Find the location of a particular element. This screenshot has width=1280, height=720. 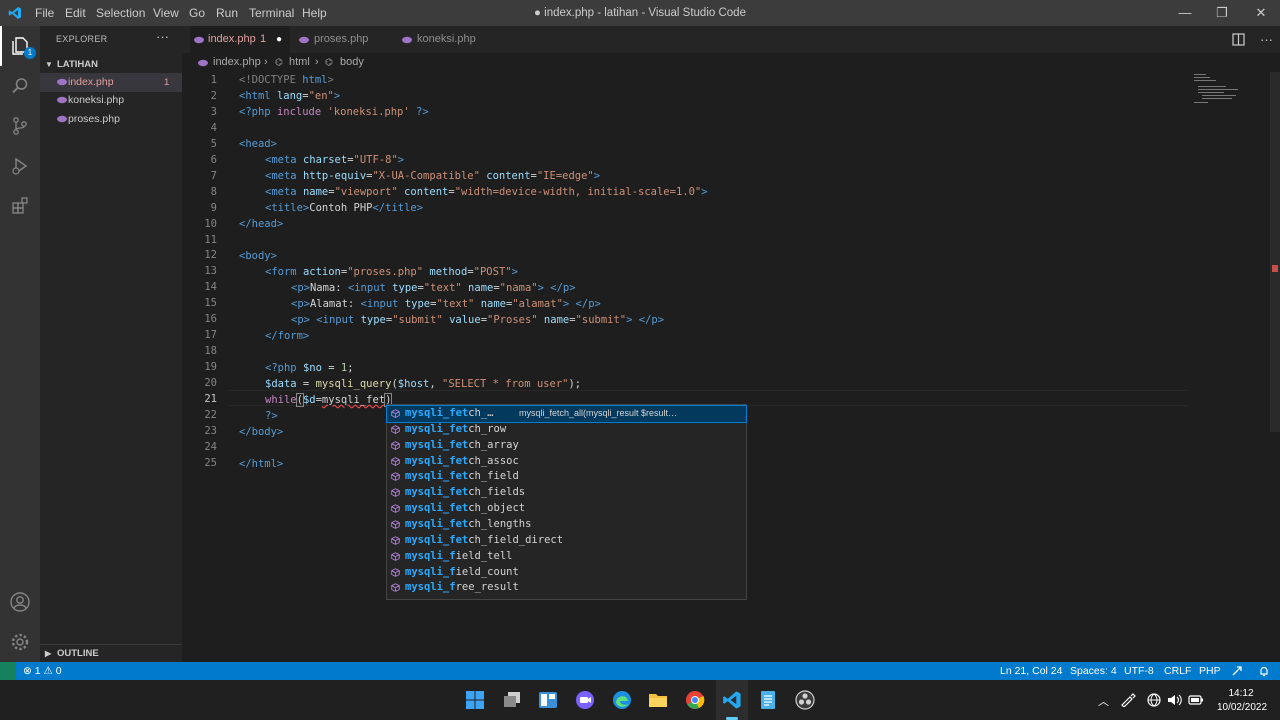

tab-label: proses.php is located at coordinates (341, 39).